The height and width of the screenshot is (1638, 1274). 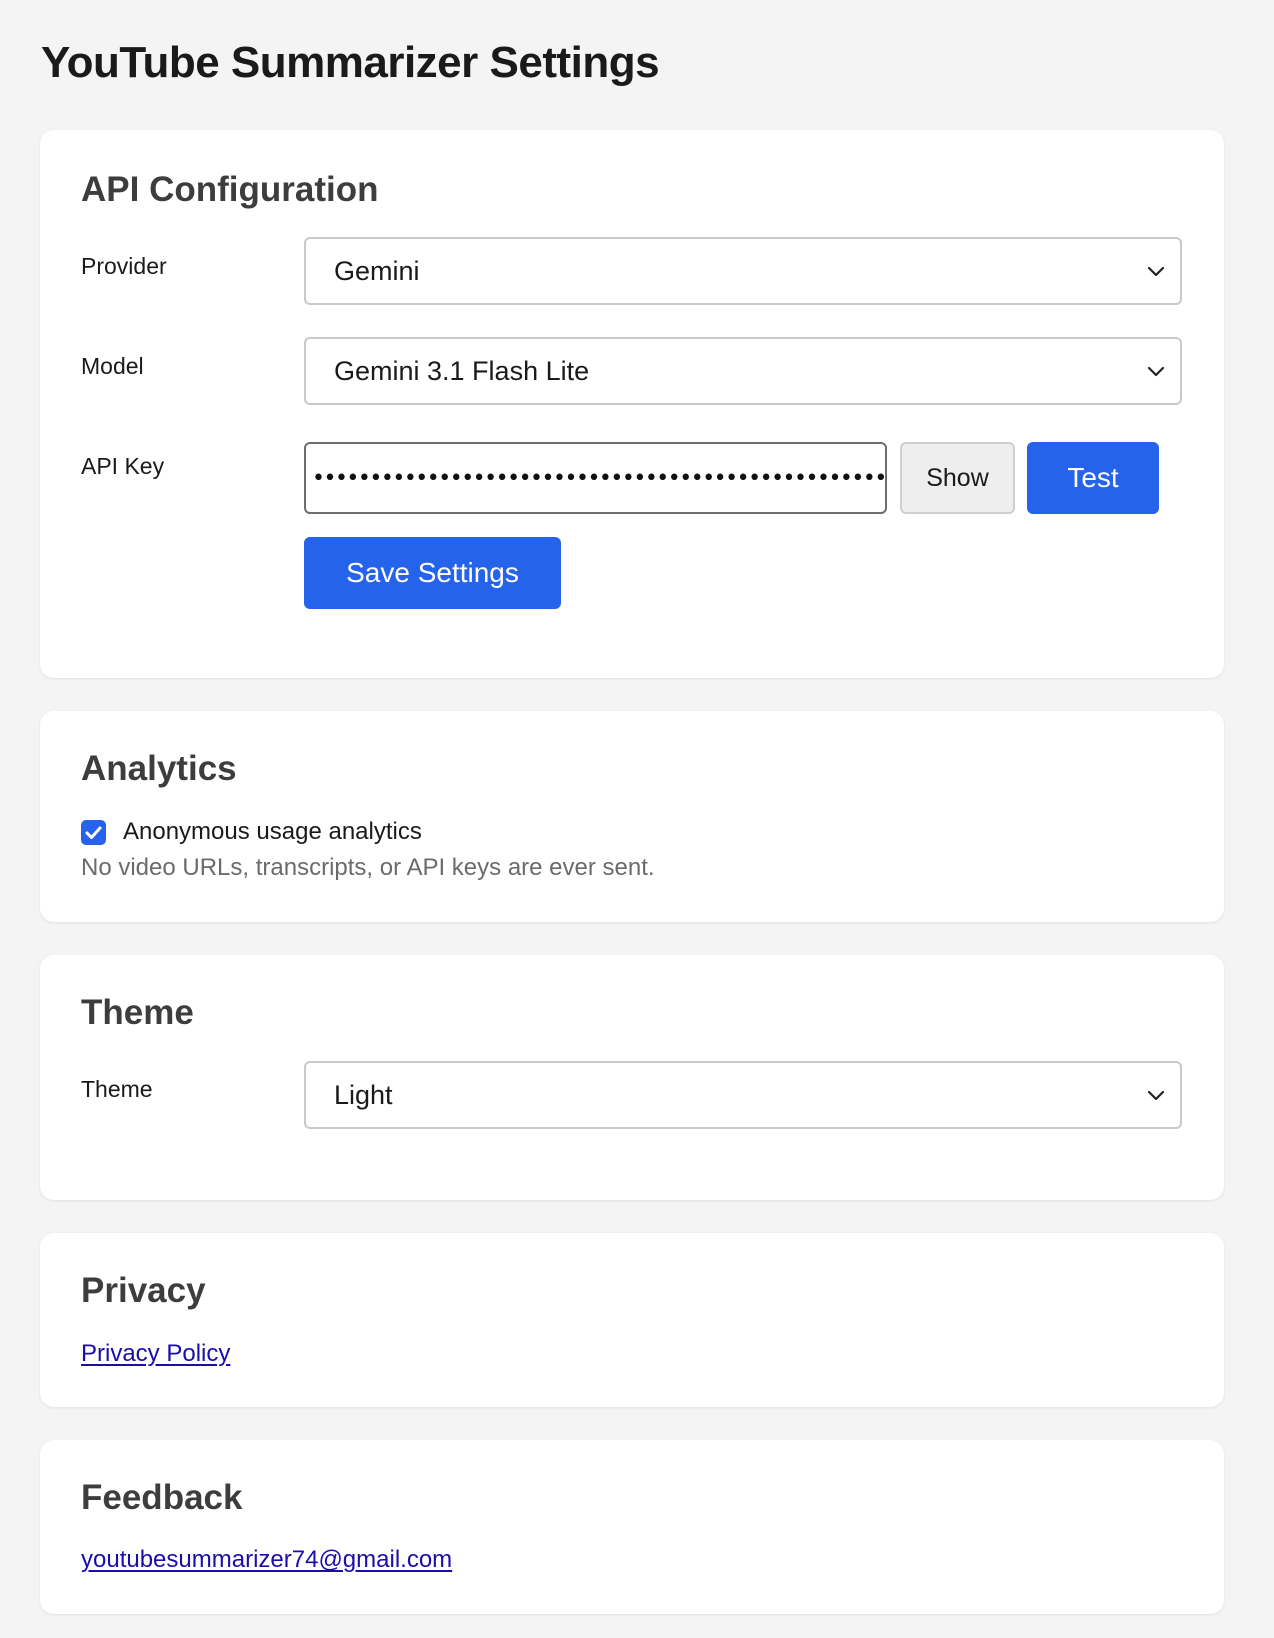 I want to click on theme-heading: Theme, so click(x=137, y=1012).